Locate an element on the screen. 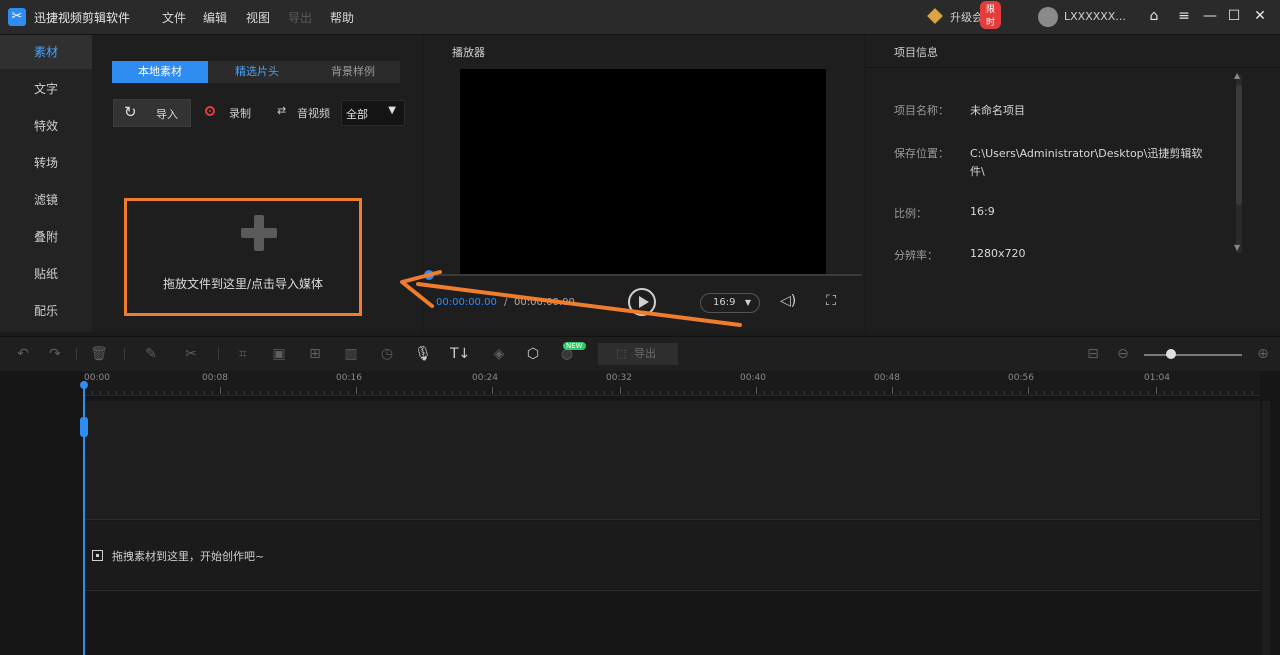  close-icon: ✕ is located at coordinates (1260, 16).